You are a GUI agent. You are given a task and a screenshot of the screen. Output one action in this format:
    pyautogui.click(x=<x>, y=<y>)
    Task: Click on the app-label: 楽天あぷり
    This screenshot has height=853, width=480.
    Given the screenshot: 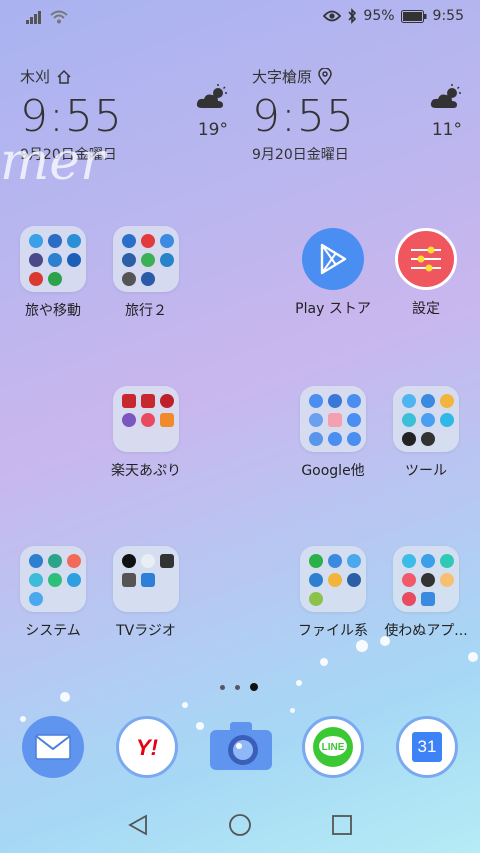 What is the action you would take?
    pyautogui.click(x=146, y=471)
    